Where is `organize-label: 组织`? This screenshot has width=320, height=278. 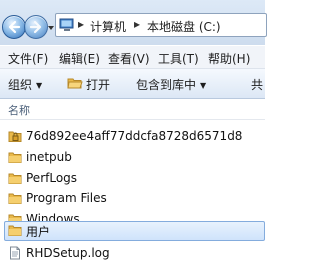
organize-label: 组织 is located at coordinates (20, 85).